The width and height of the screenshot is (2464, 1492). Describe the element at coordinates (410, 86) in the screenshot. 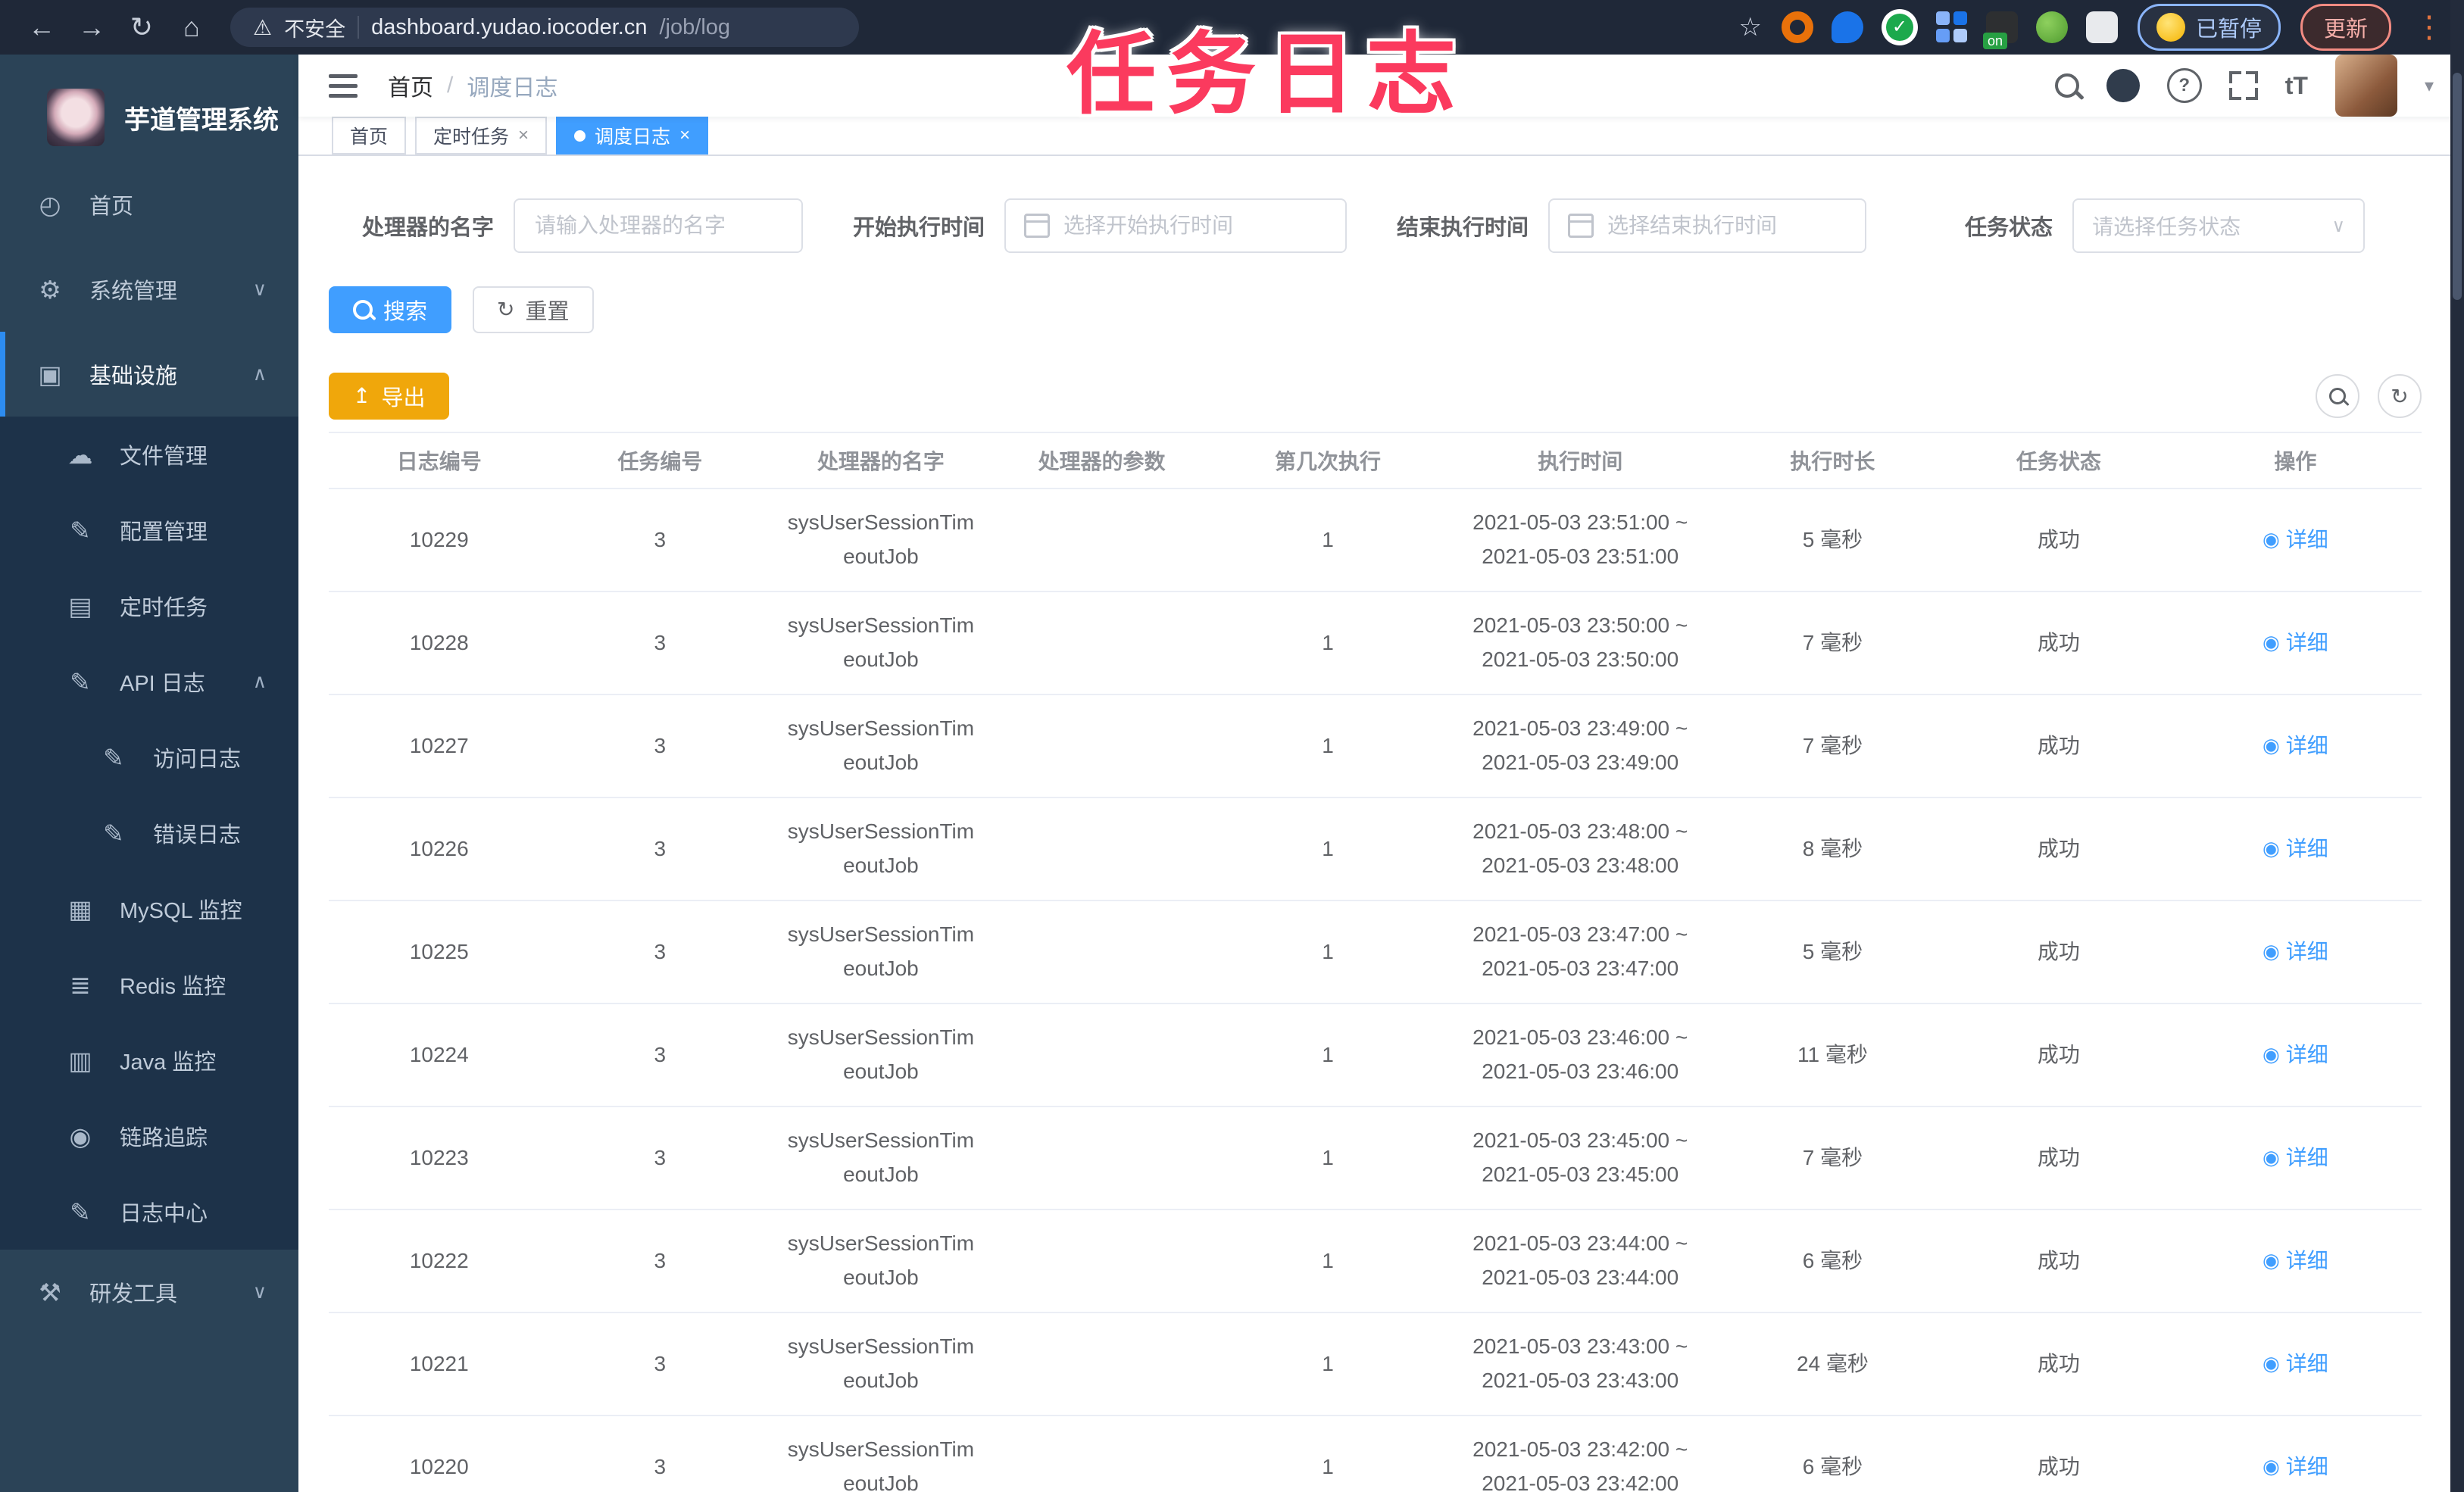

I see `breadcrumb-home: 首页` at that location.